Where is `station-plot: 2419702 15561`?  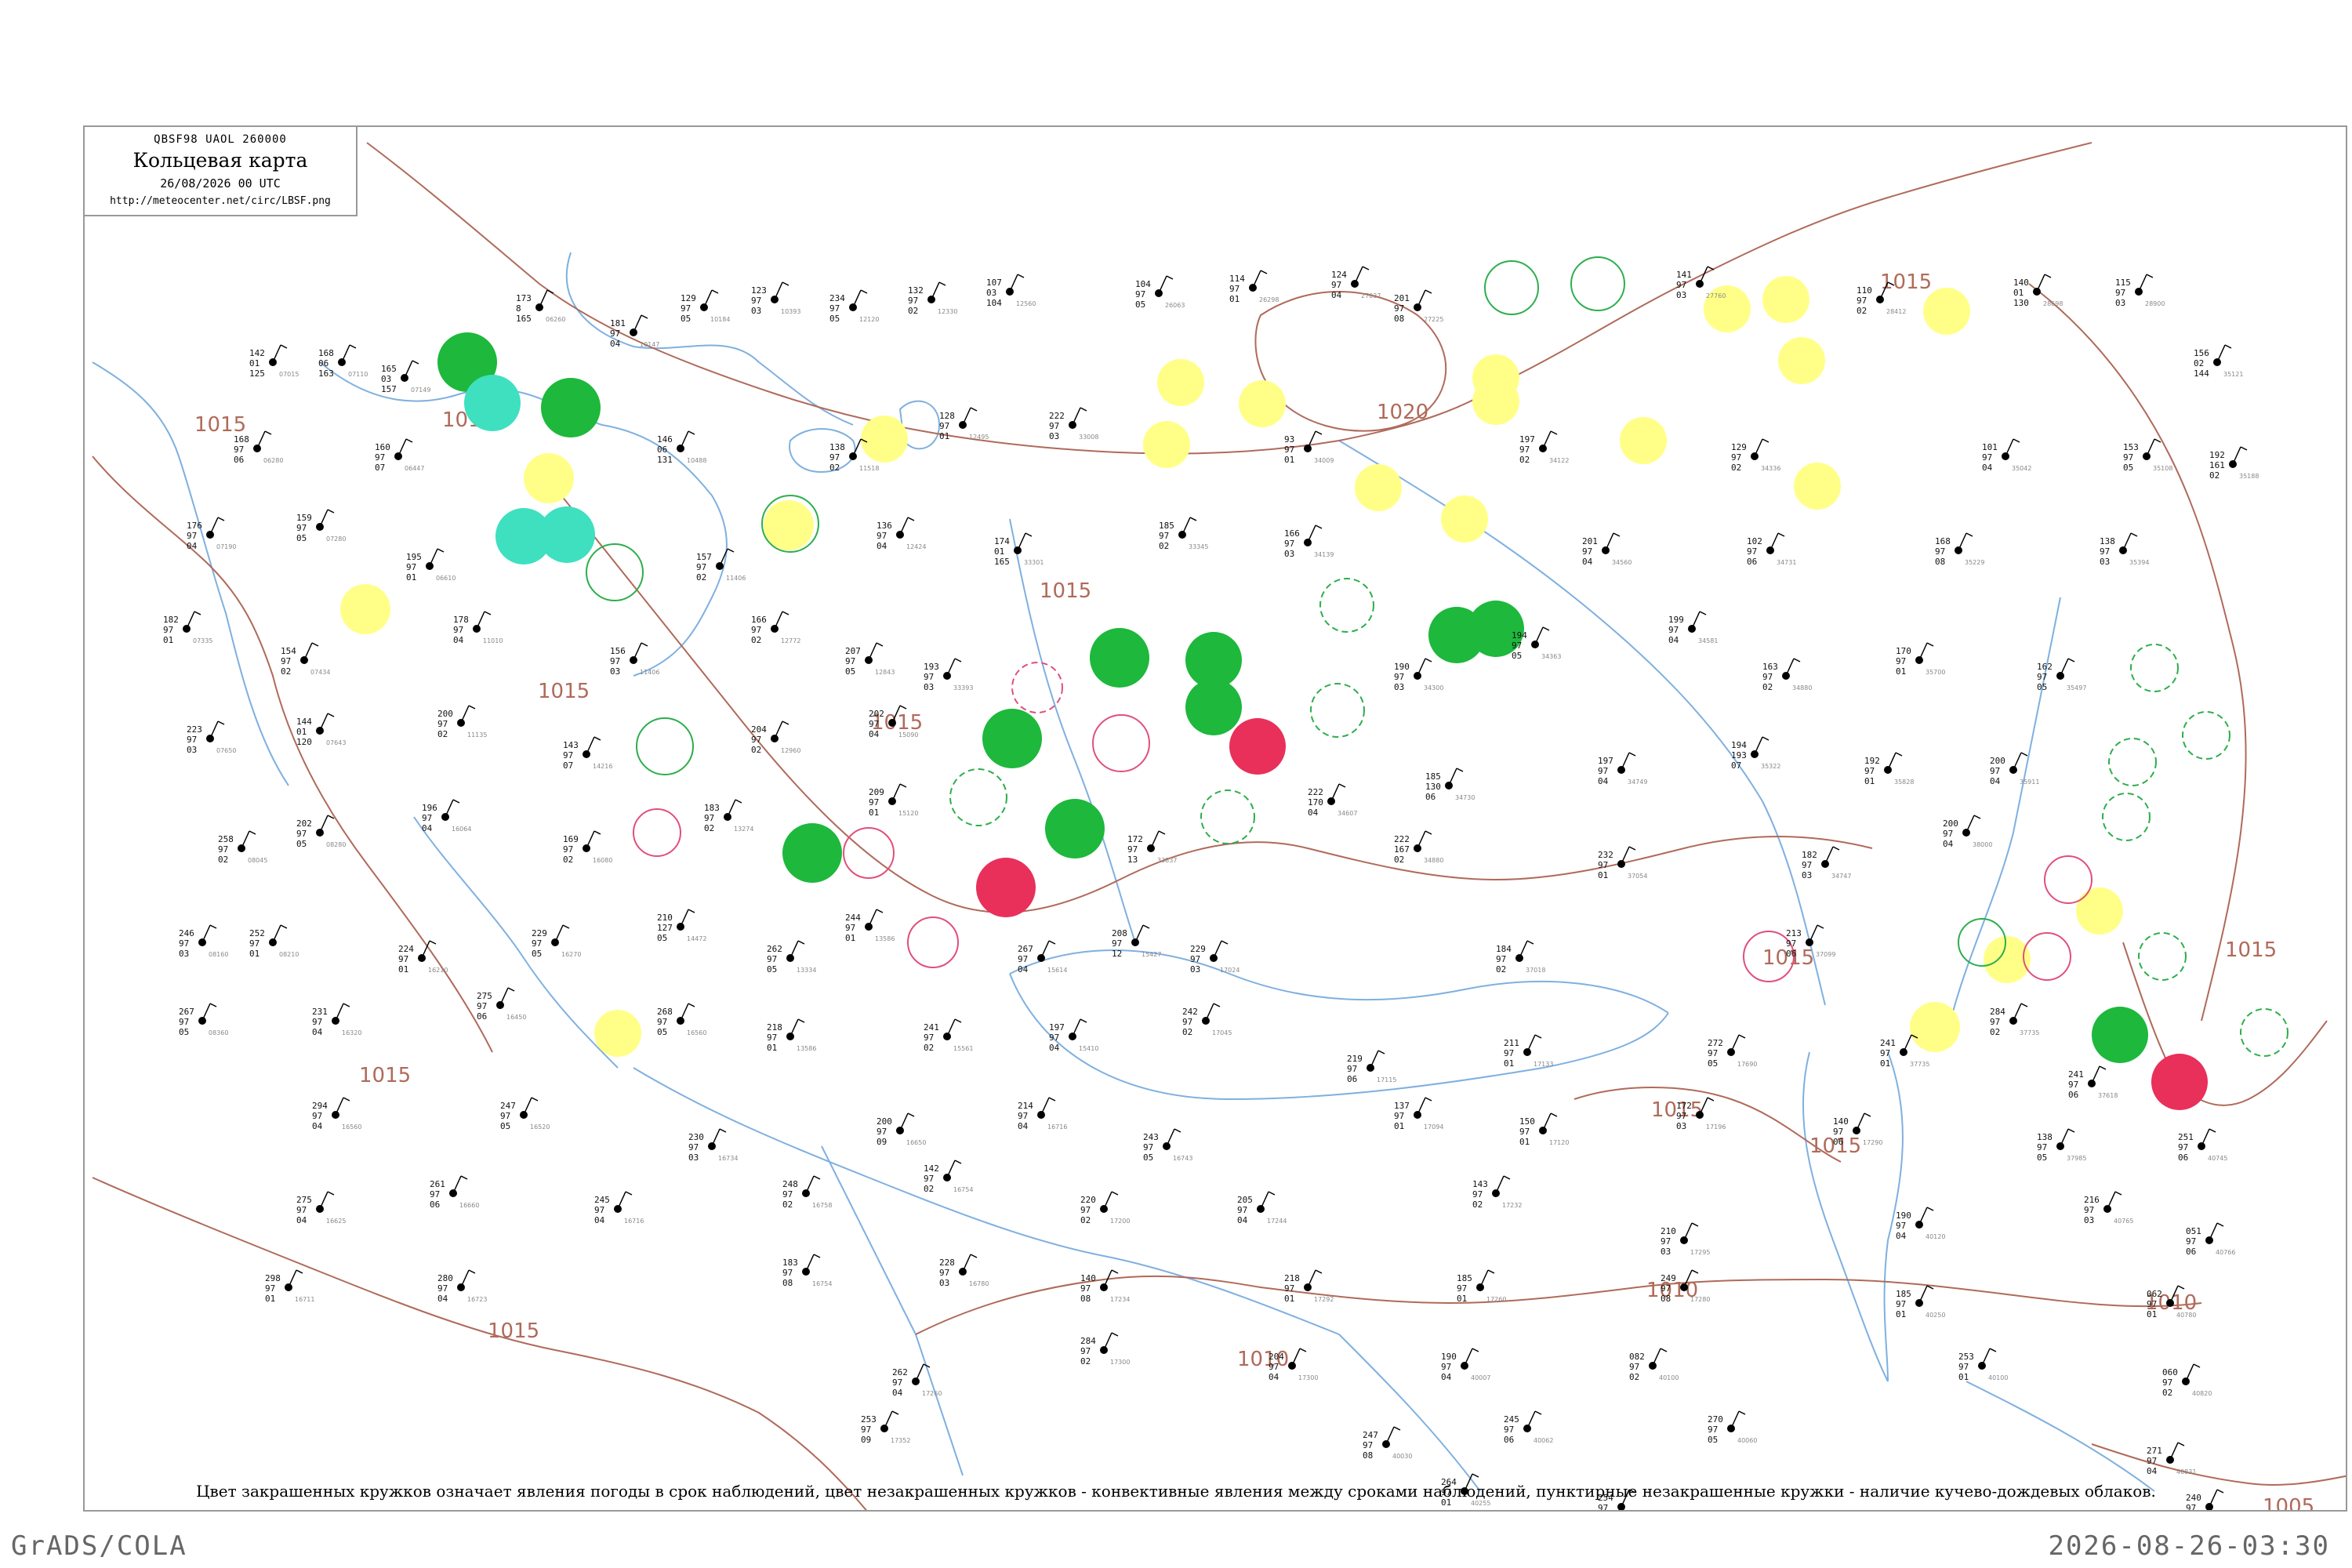 station-plot: 2419702 15561 is located at coordinates (948, 1035).